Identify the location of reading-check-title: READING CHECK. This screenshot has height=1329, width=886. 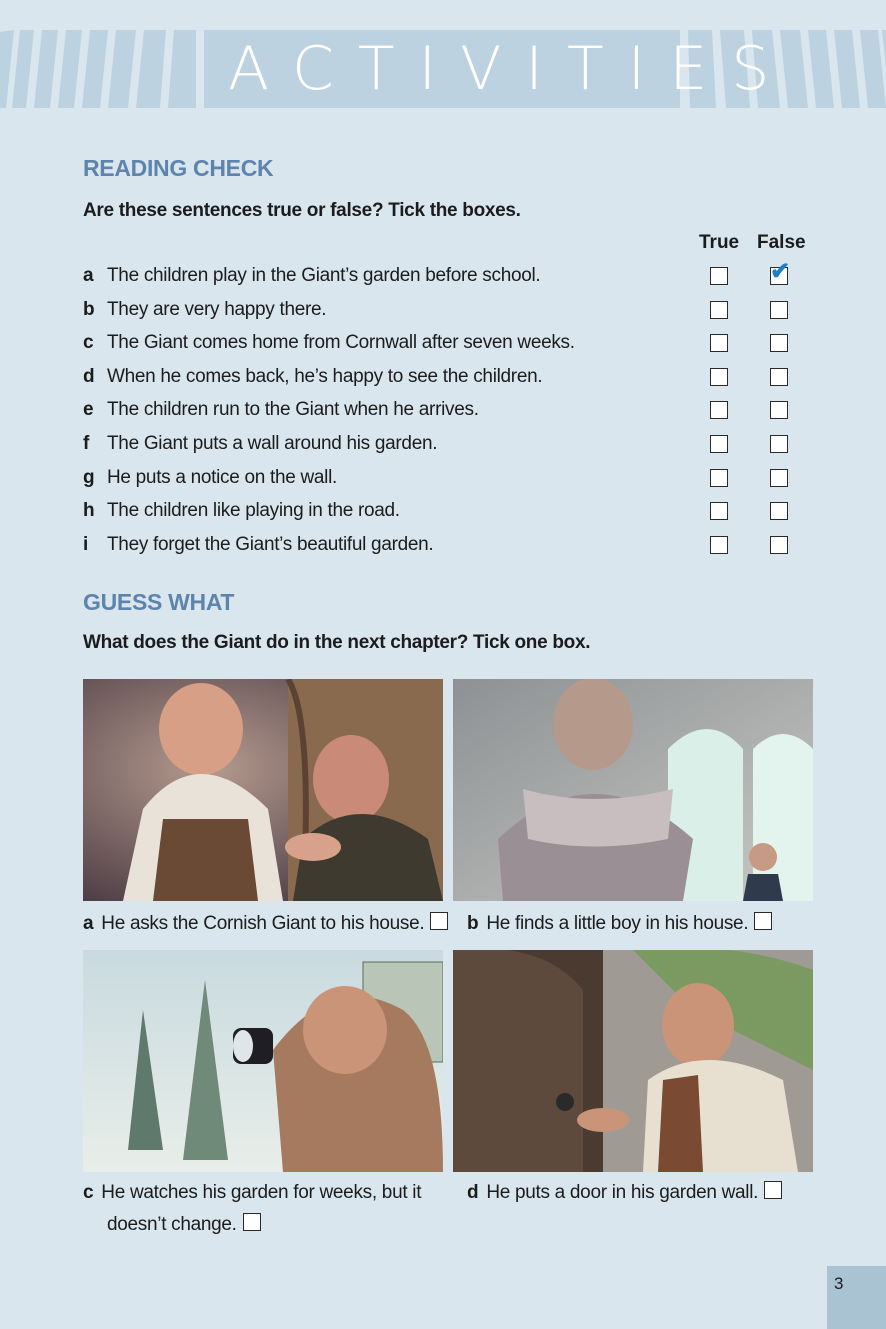
(178, 168).